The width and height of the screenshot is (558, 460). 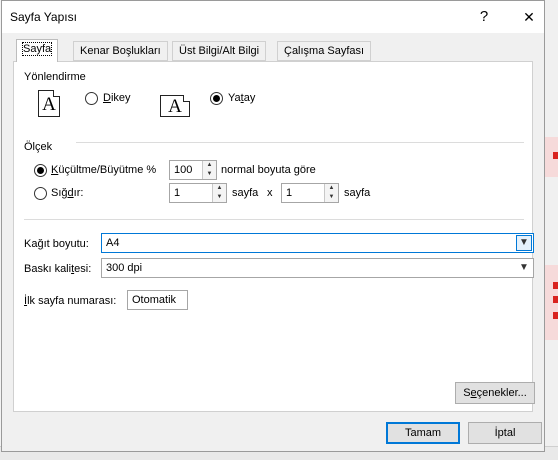 I want to click on dialog-title: Sayfa Yapısı, so click(x=43, y=17).